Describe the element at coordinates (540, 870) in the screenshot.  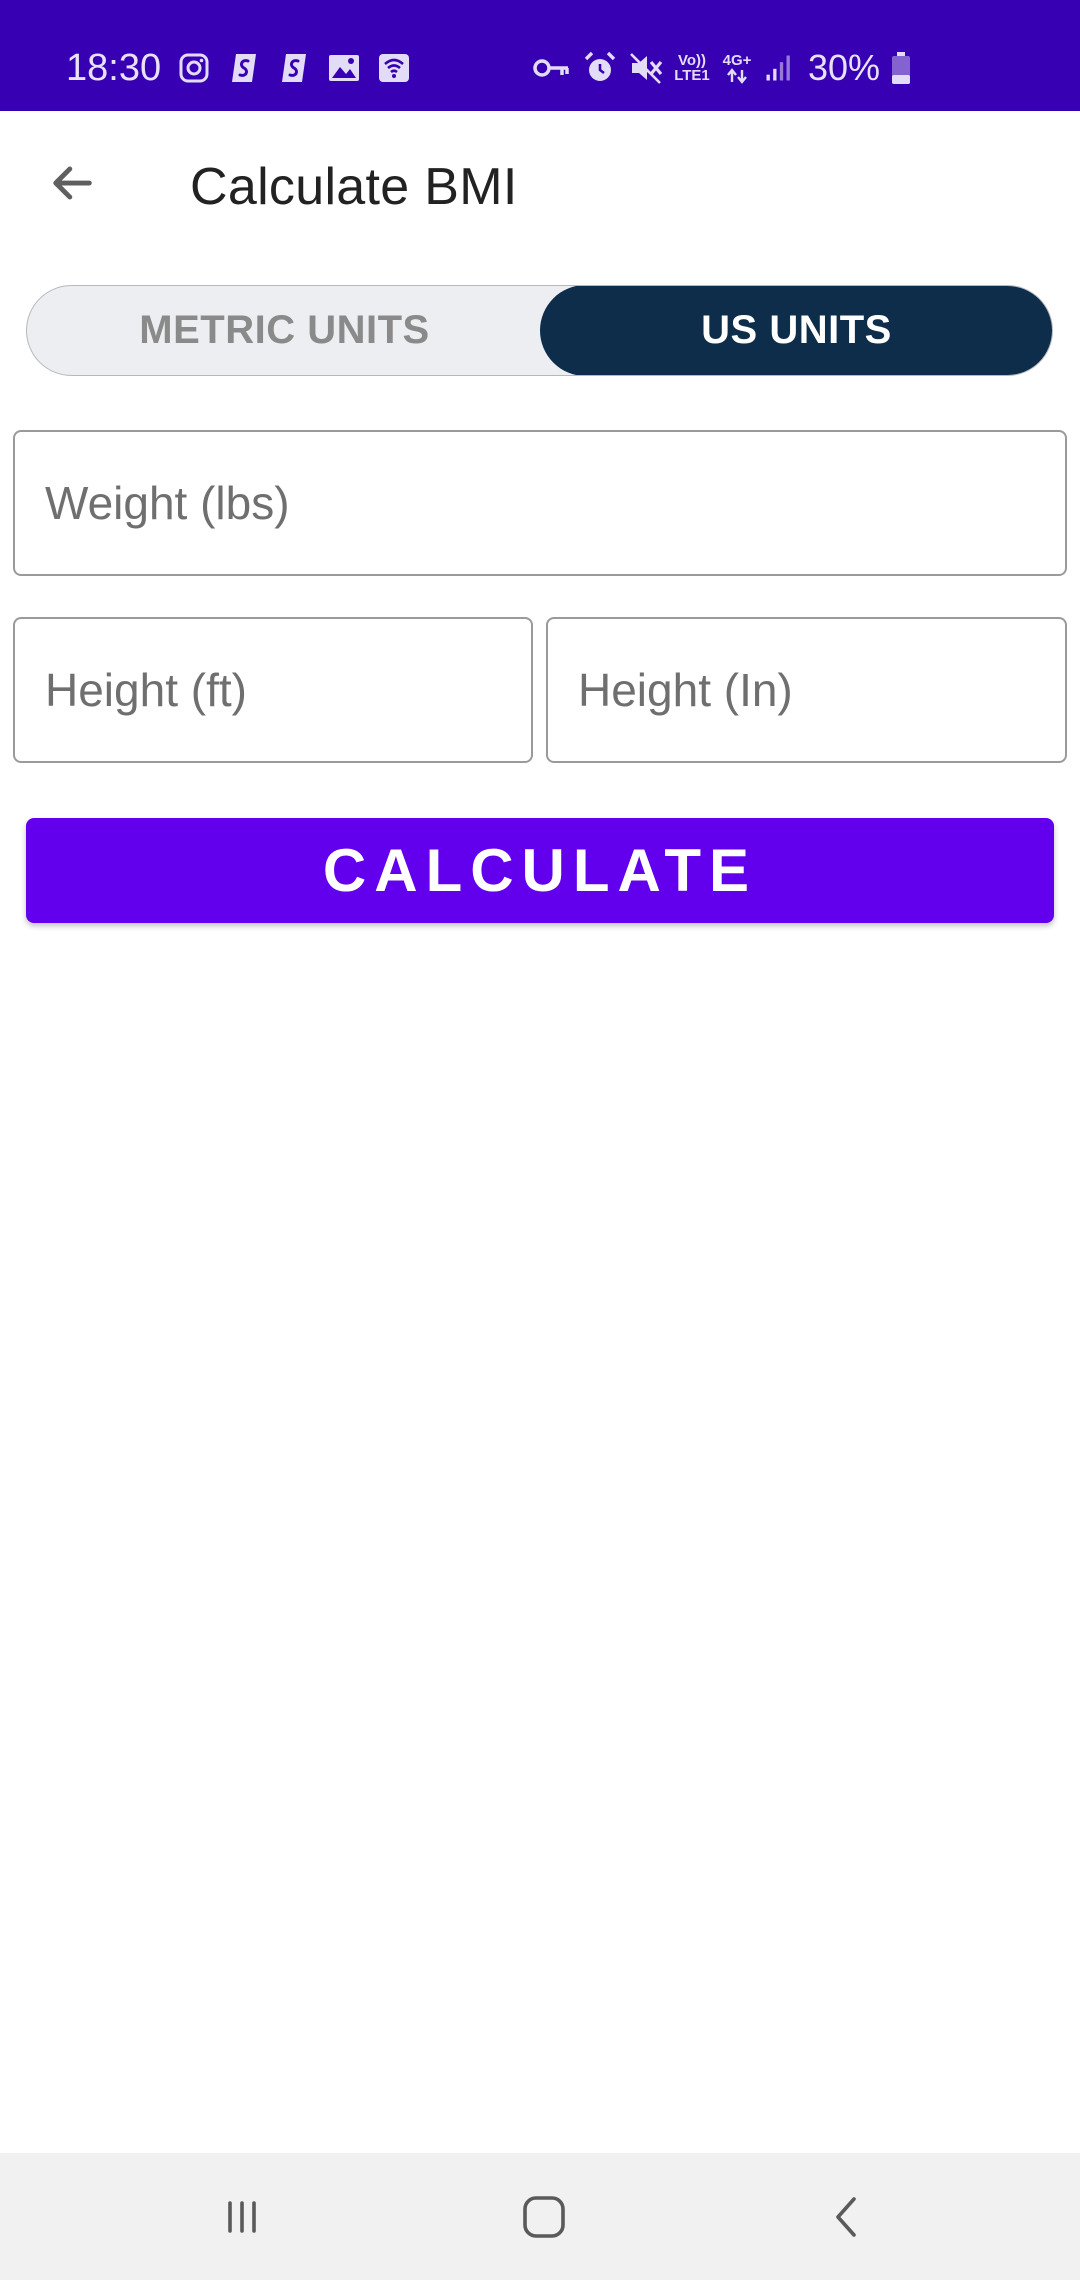
I see `calculate-button: CALCULATE` at that location.